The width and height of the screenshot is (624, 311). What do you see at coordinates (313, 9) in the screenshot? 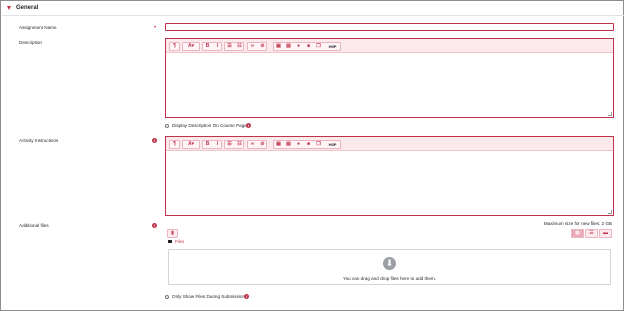
I see `general-section-header: General` at bounding box center [313, 9].